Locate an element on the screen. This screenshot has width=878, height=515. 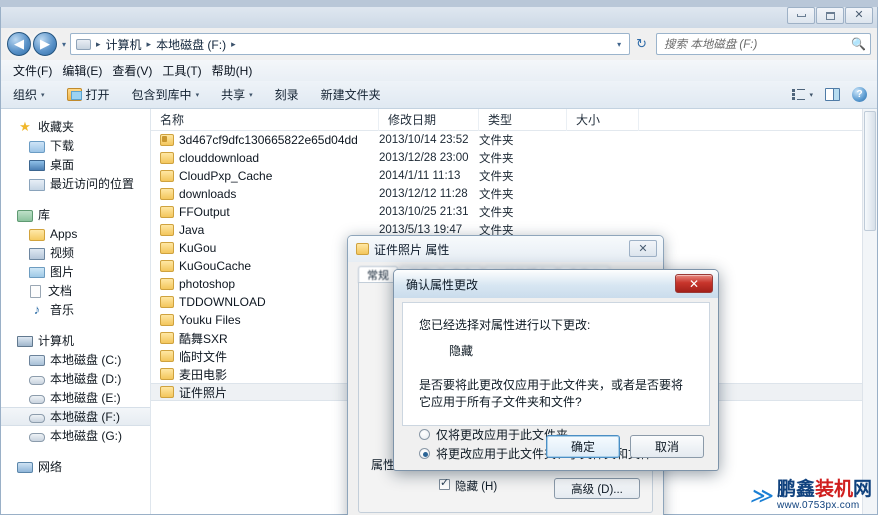
breadcrumb-item-drive: 本地磁盘 (F:) is located at coordinates (191, 44).